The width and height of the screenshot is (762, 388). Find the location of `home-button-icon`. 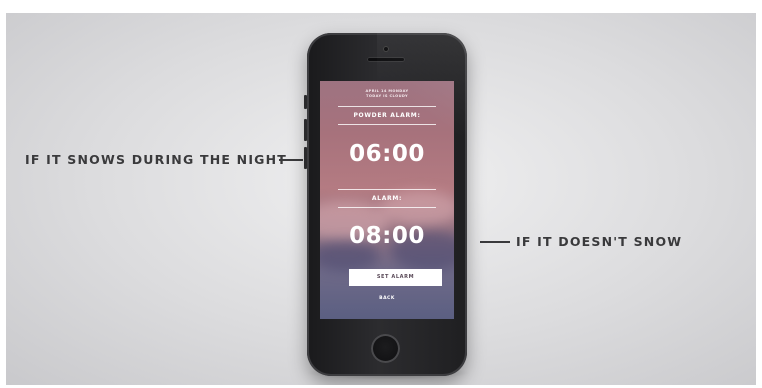

home-button-icon is located at coordinates (385, 348).